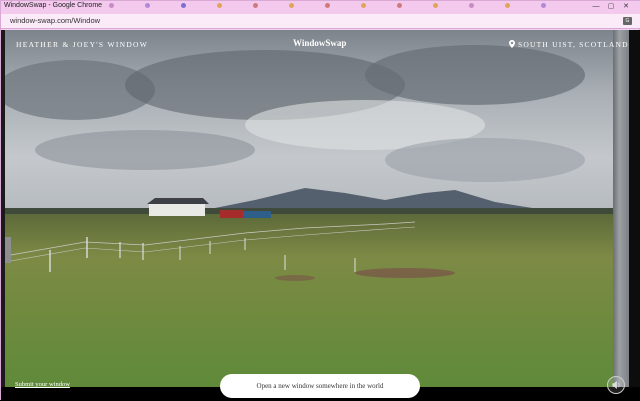 The width and height of the screenshot is (640, 401). Describe the element at coordinates (627, 21) in the screenshot. I see `translate-icon: G` at that location.